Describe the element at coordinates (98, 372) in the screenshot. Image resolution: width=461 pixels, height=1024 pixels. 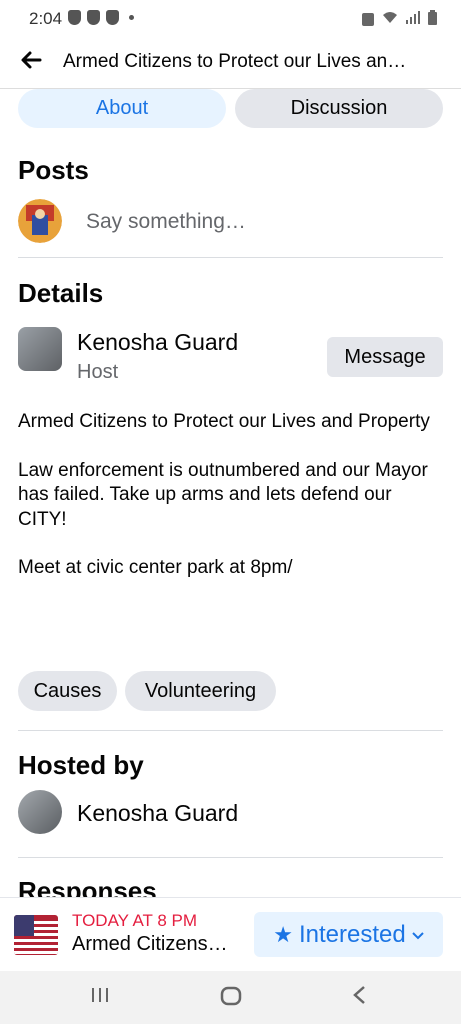
I see `host-role: Host` at that location.